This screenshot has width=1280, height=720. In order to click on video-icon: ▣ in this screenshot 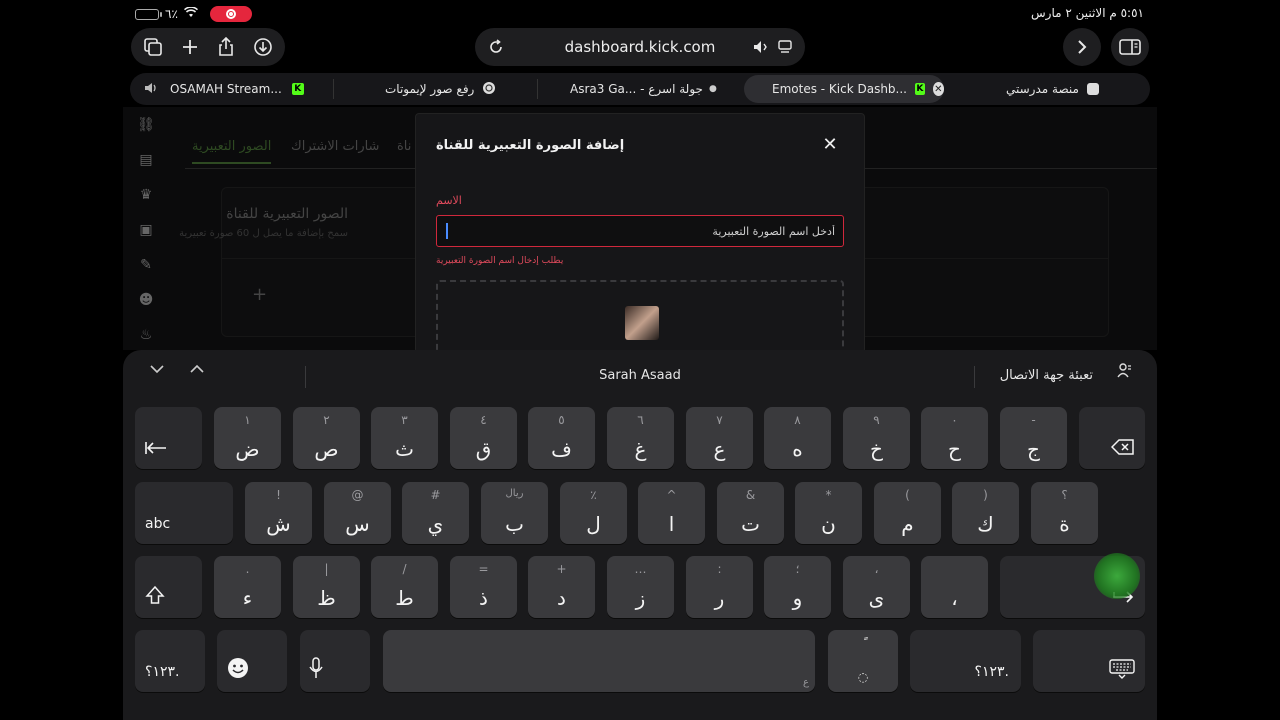, I will do `click(146, 229)`.